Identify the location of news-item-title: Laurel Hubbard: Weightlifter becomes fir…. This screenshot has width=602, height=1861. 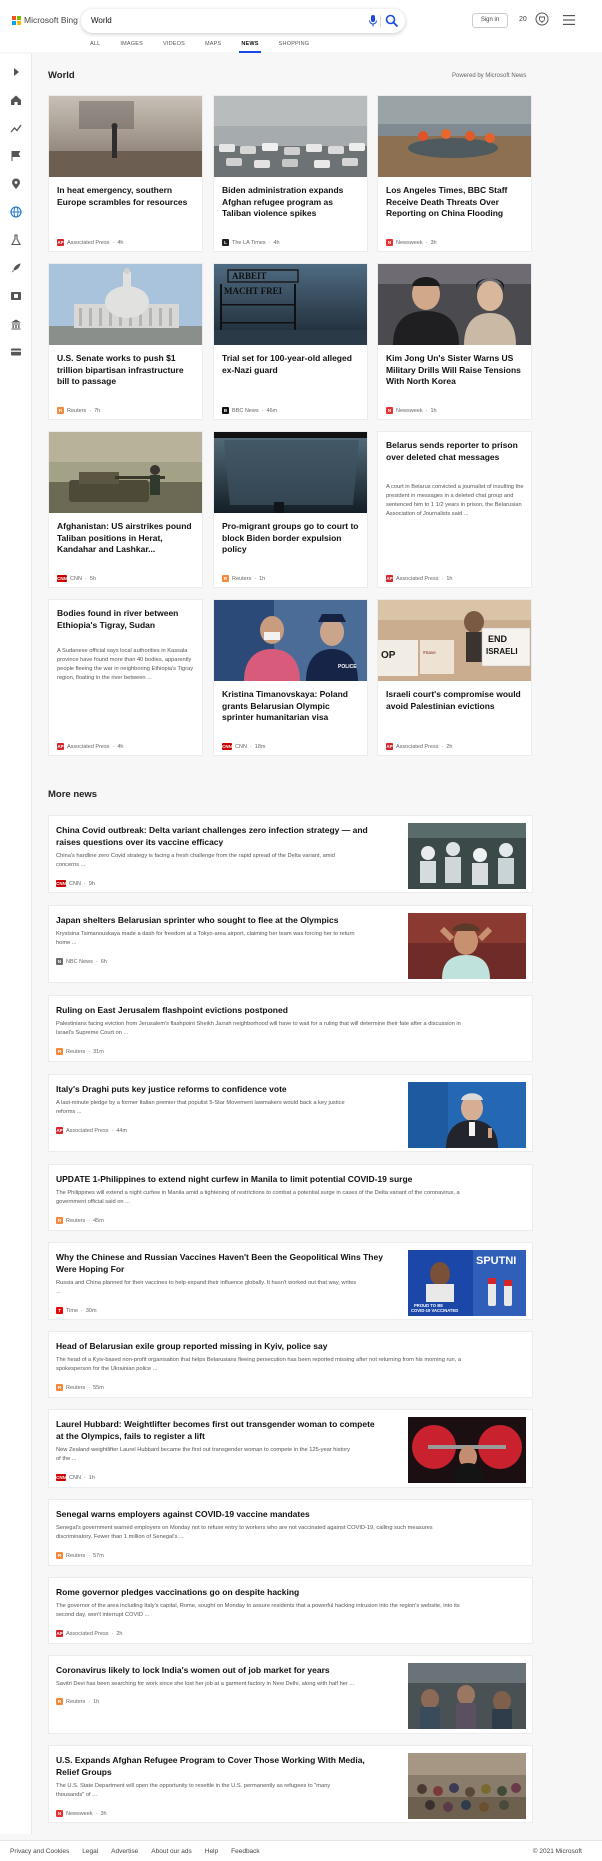
(215, 1430).